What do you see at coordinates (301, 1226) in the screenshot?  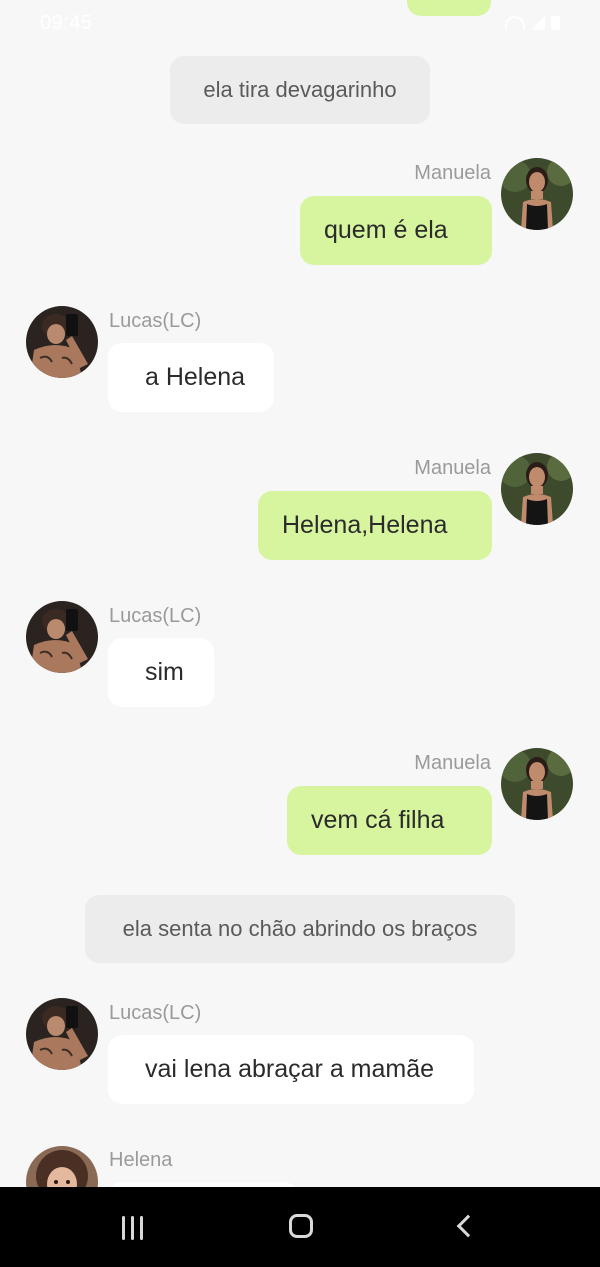 I see `home-icon` at bounding box center [301, 1226].